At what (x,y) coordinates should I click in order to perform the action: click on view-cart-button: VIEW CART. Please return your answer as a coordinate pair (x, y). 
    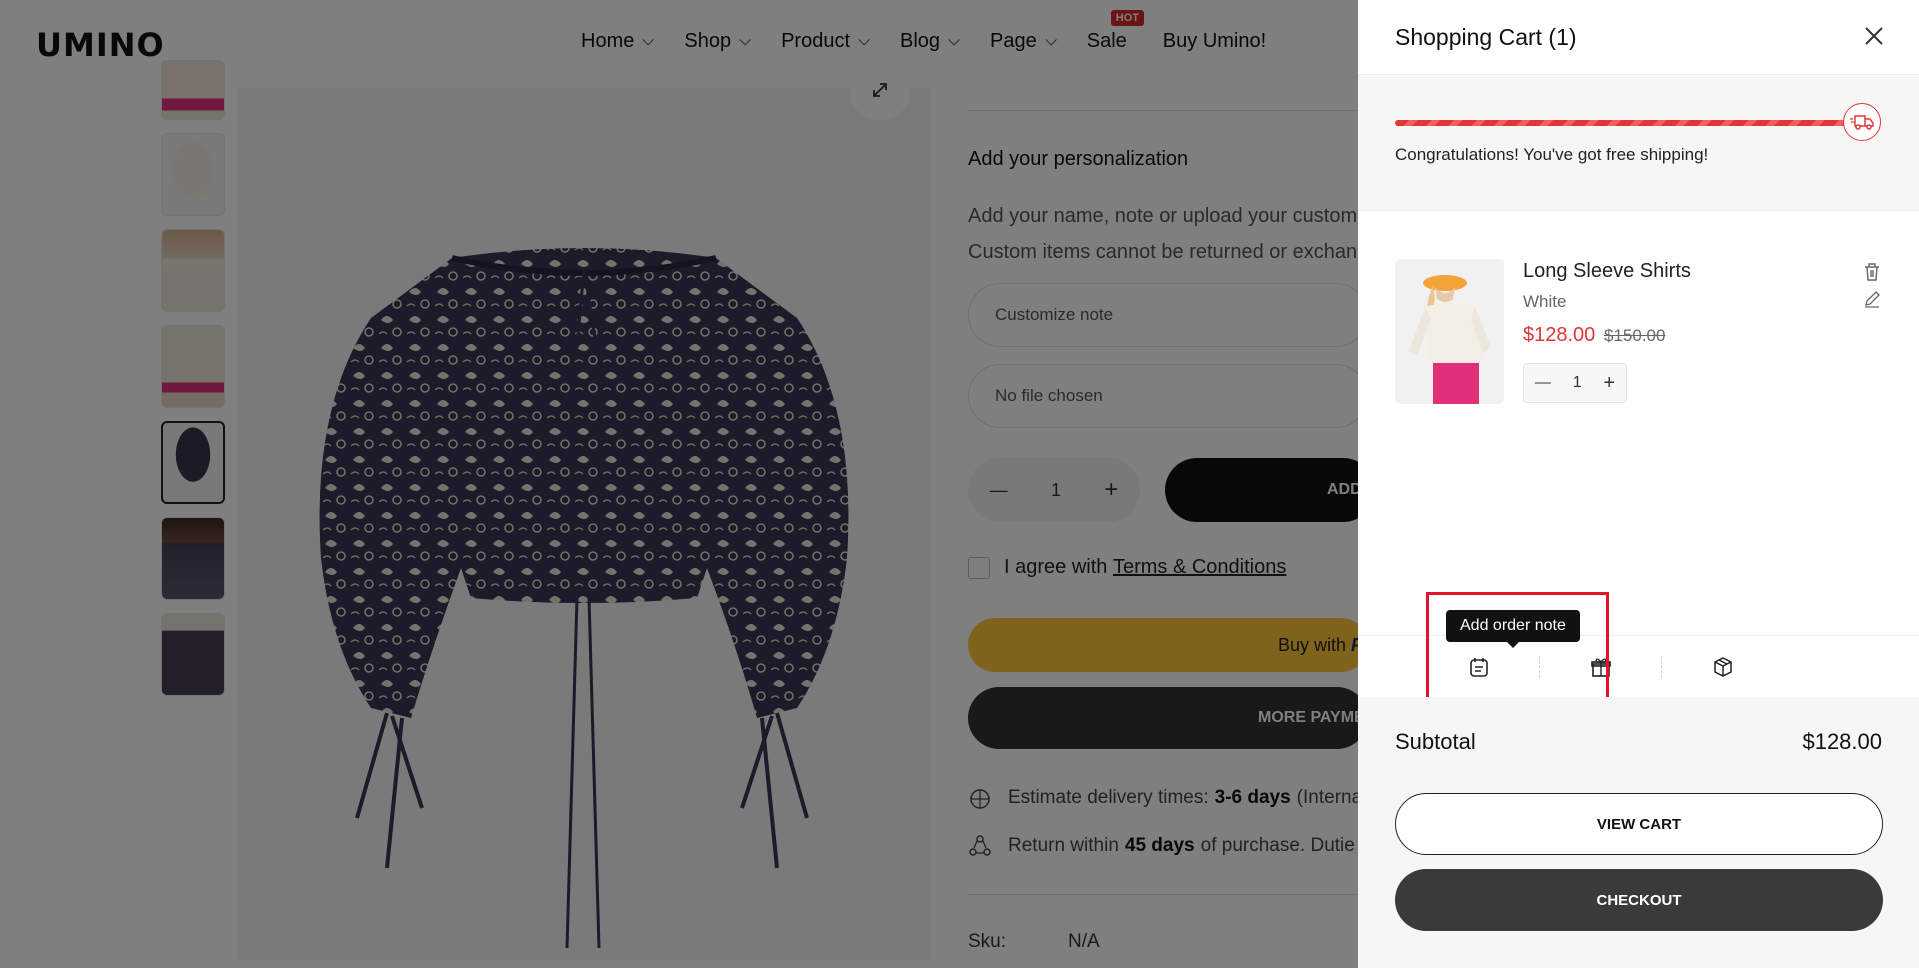
    Looking at the image, I should click on (1639, 824).